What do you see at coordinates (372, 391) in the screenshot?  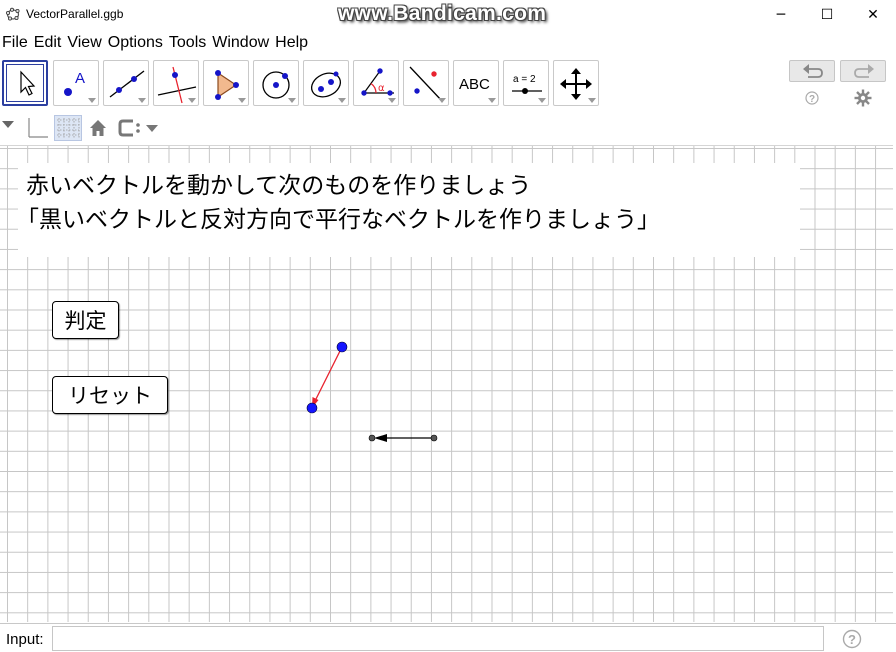 I see `graphics-canvas` at bounding box center [372, 391].